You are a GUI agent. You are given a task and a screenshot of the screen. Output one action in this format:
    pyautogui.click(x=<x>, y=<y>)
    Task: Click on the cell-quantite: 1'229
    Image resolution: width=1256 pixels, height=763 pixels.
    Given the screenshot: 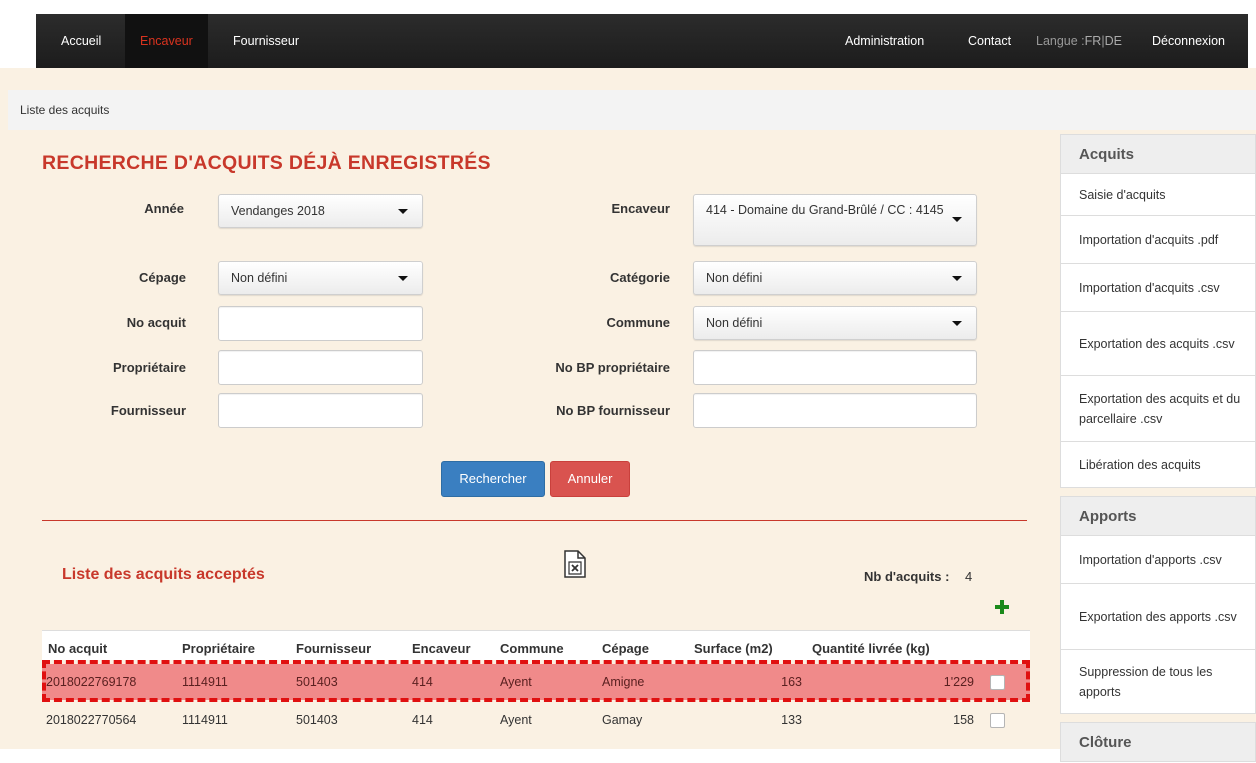 What is the action you would take?
    pyautogui.click(x=958, y=682)
    